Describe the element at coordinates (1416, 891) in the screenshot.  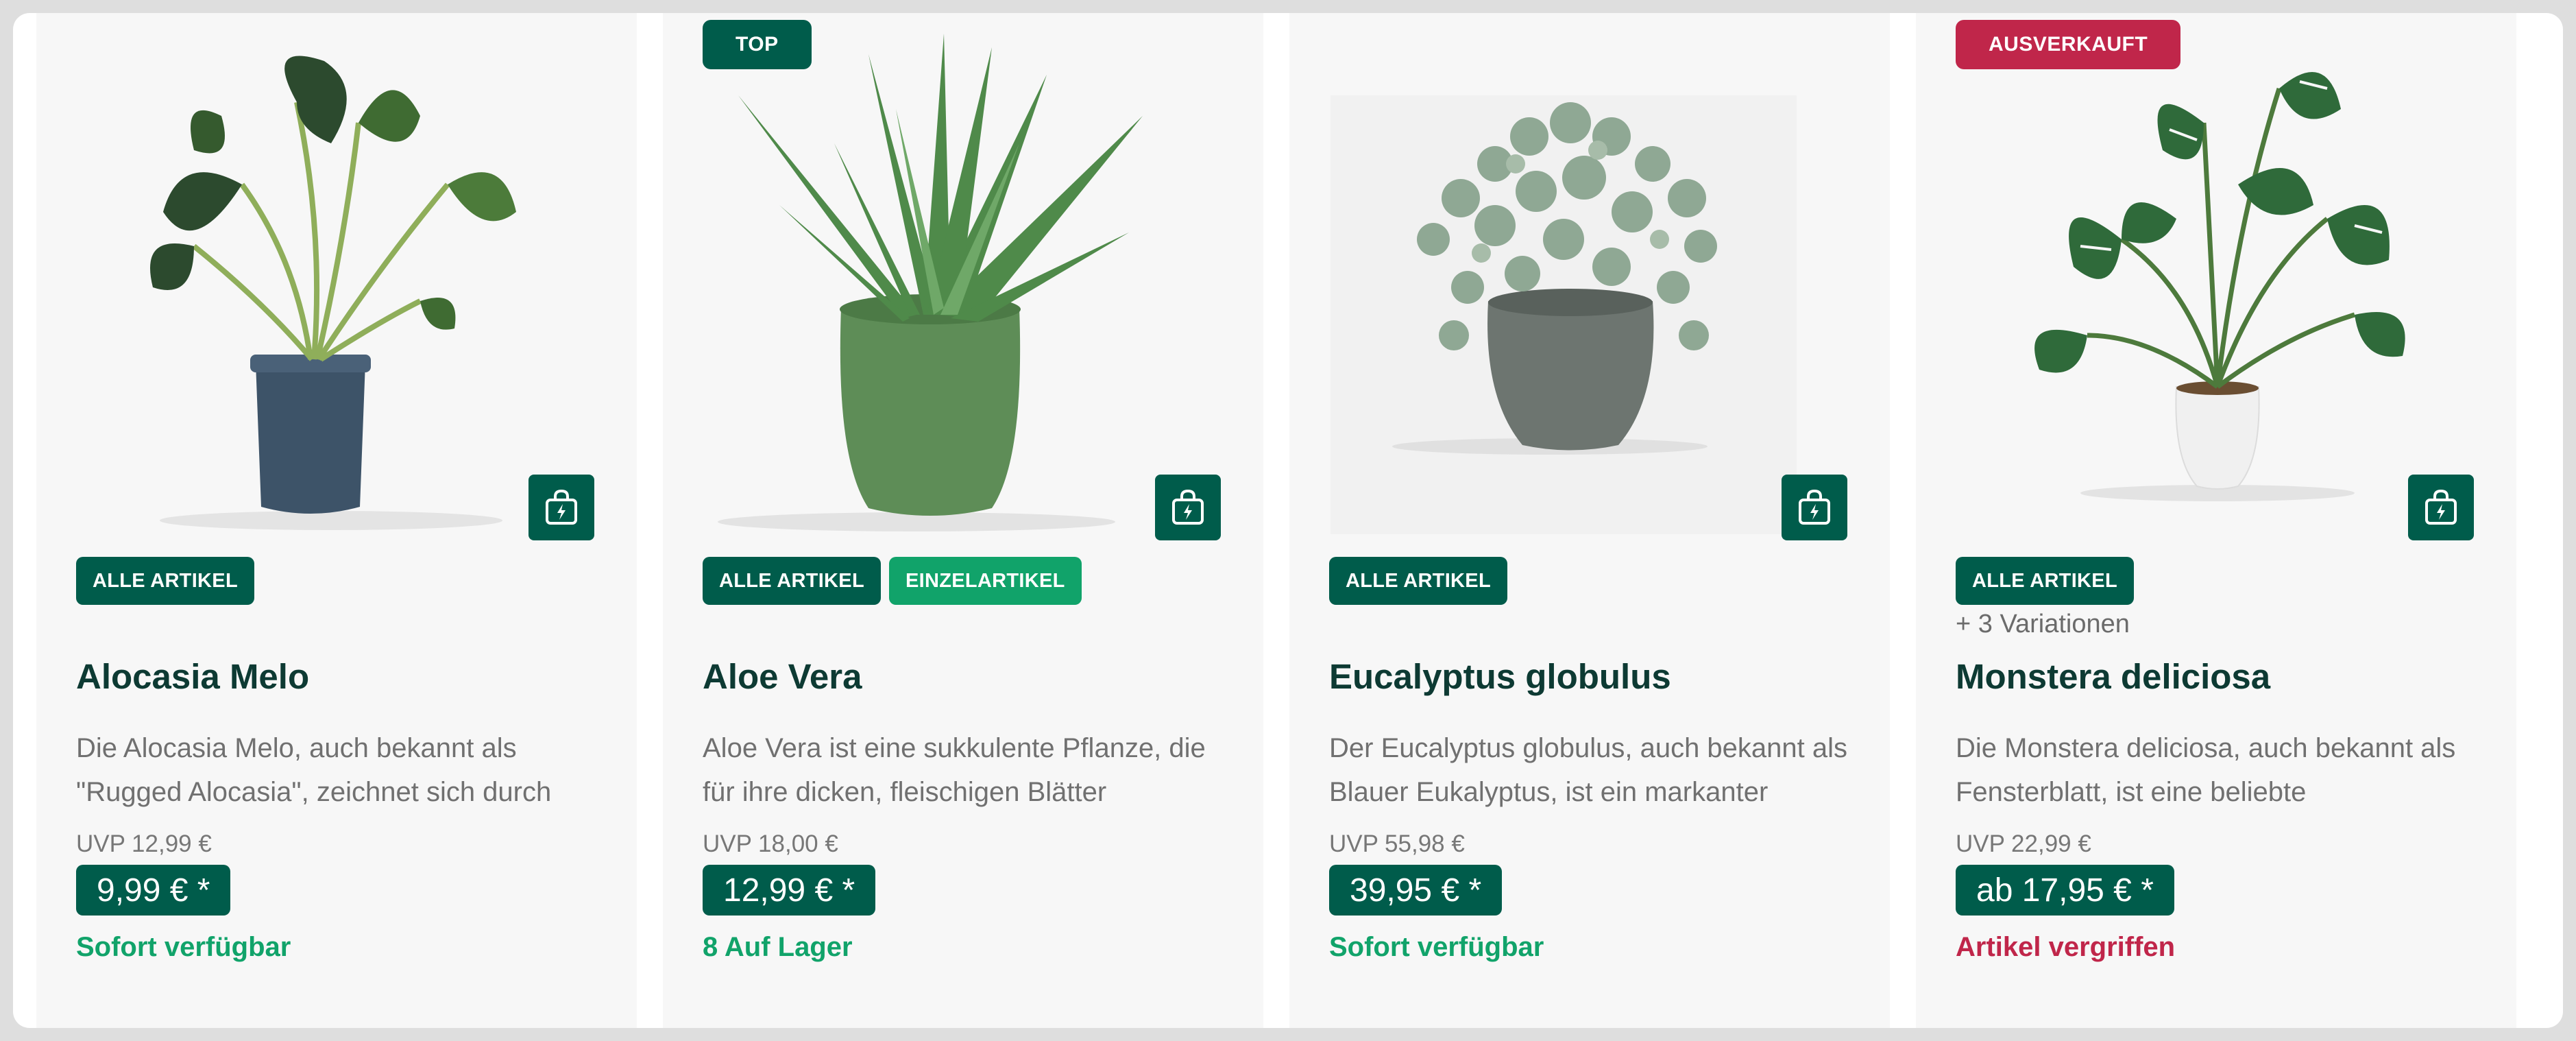
I see `price-badge: 39,95 € *` at that location.